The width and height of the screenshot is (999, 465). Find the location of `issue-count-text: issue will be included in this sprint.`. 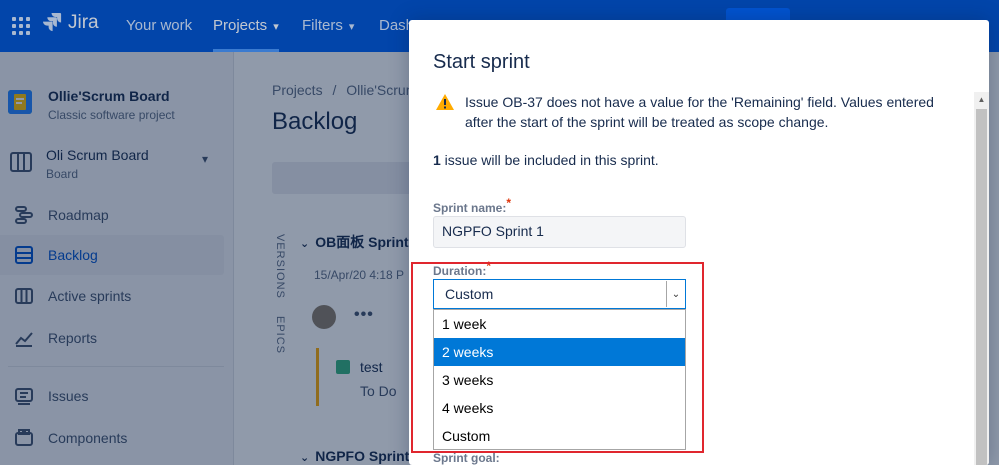

issue-count-text: issue will be included in this sprint. is located at coordinates (549, 160).